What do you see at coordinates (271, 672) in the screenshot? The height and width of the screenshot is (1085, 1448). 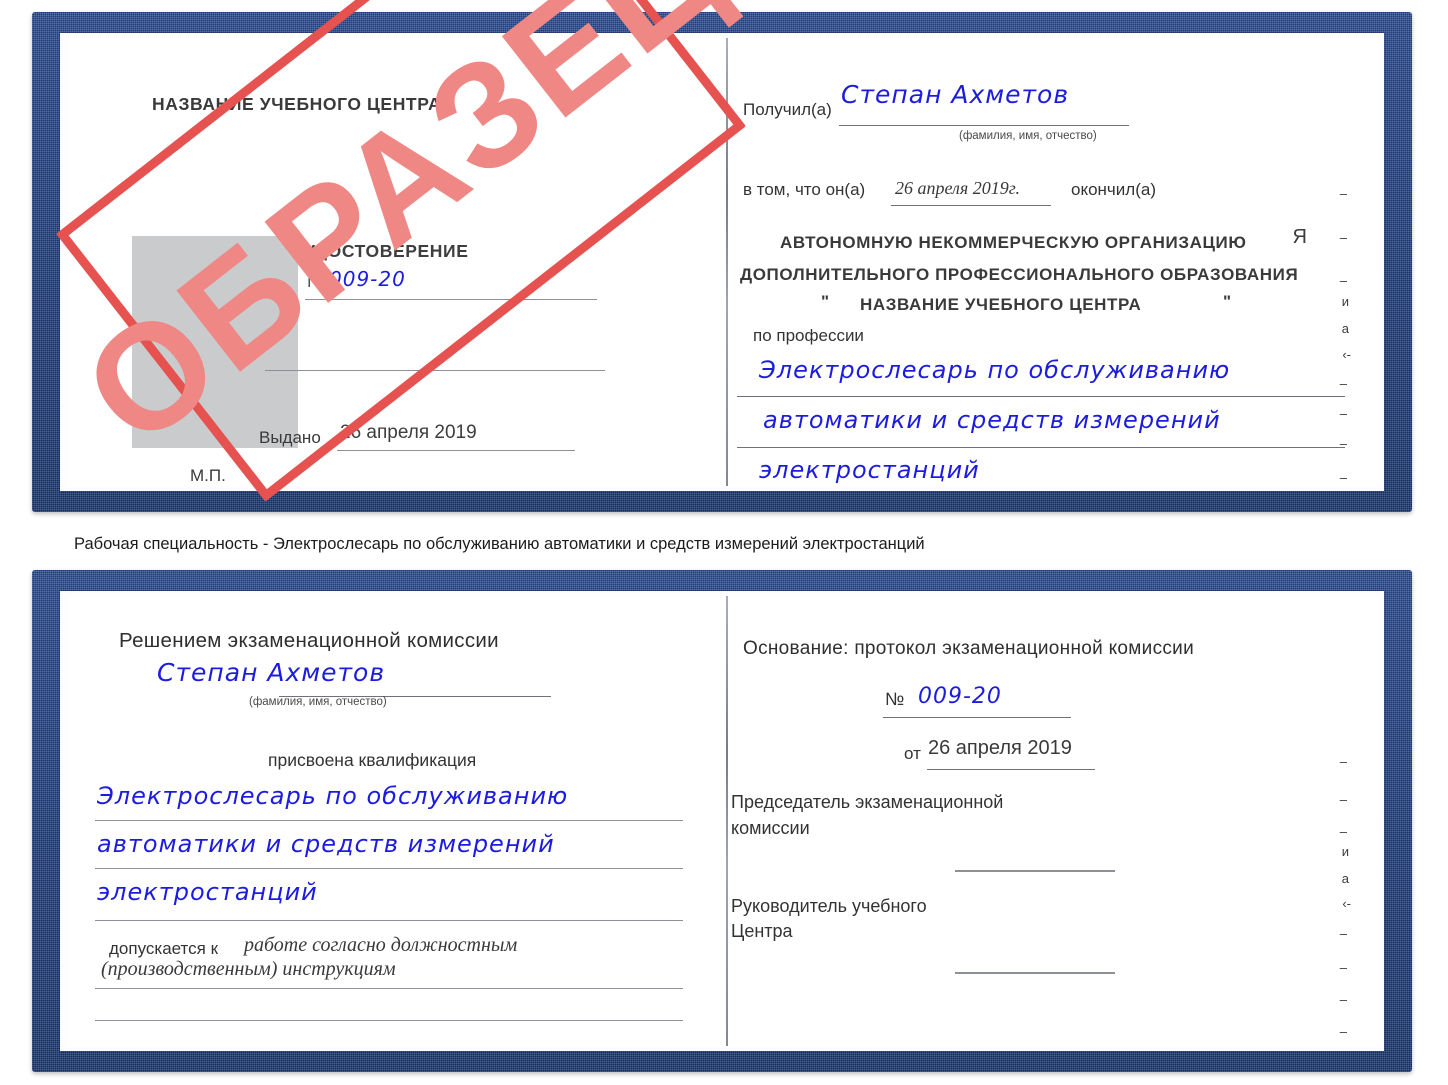 I see `bottom-name-value: Степан Ахметов` at bounding box center [271, 672].